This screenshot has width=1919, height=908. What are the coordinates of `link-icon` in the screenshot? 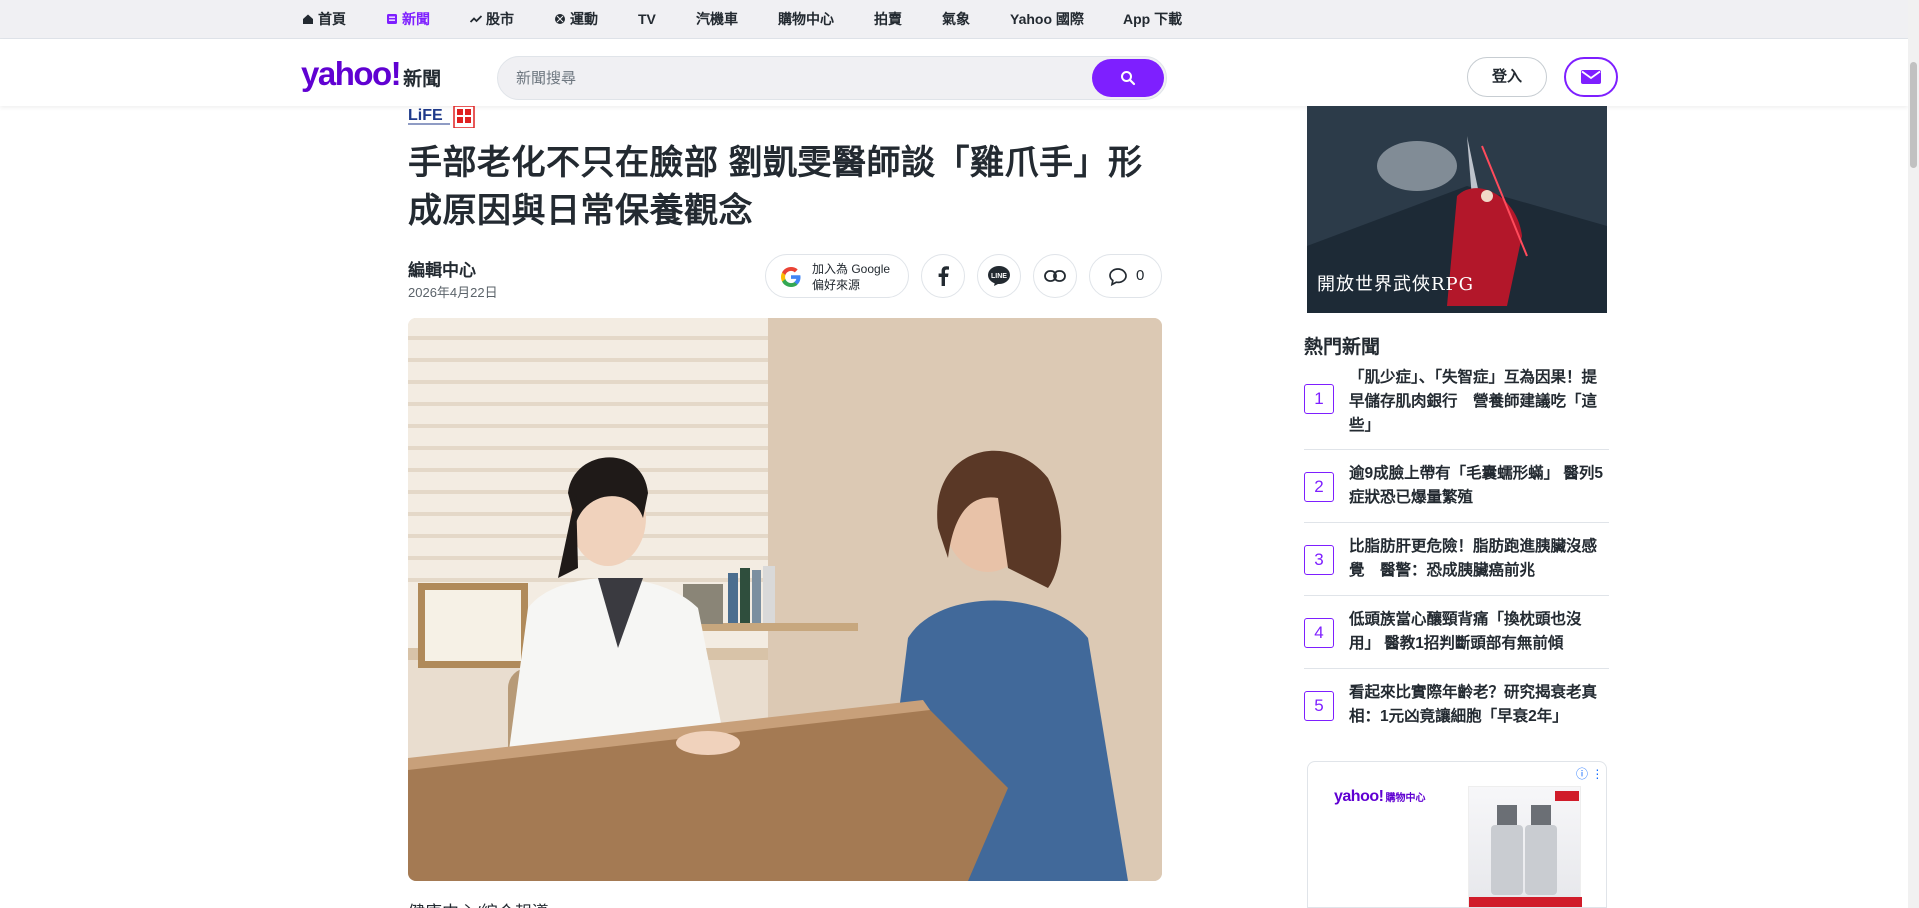 It's located at (1055, 276).